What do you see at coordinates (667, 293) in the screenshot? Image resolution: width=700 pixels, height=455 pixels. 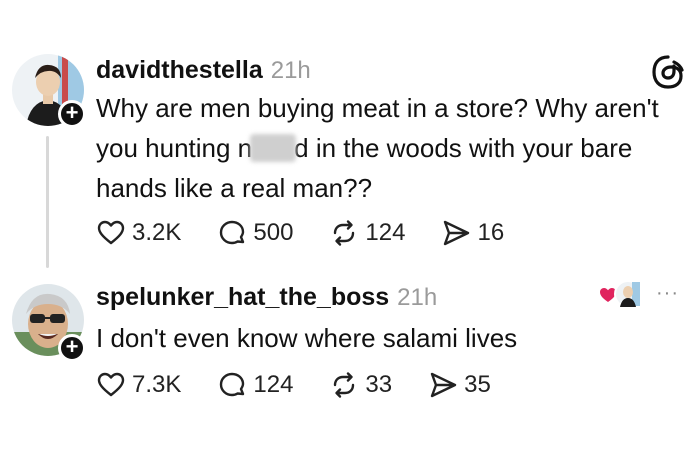 I see `more-options-icon: ···` at bounding box center [667, 293].